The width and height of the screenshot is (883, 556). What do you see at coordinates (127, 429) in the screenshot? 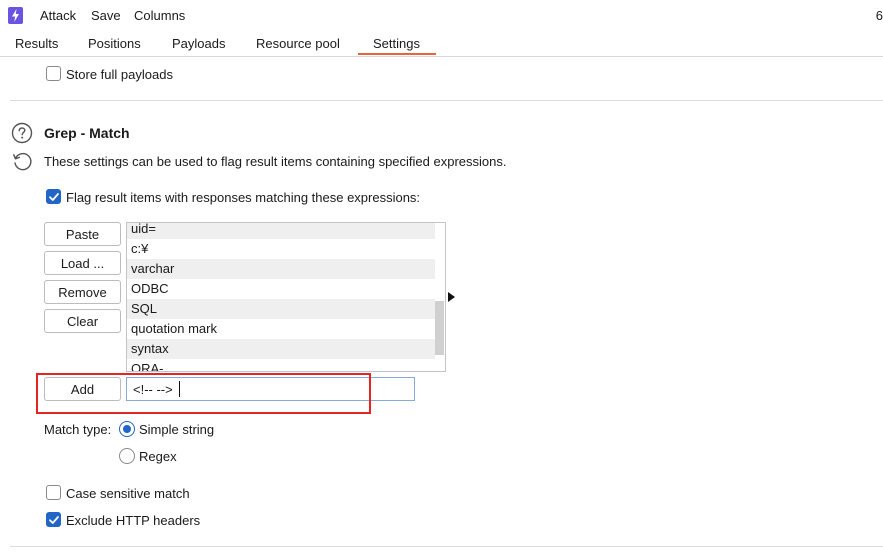
I see `simple-string-radio` at bounding box center [127, 429].